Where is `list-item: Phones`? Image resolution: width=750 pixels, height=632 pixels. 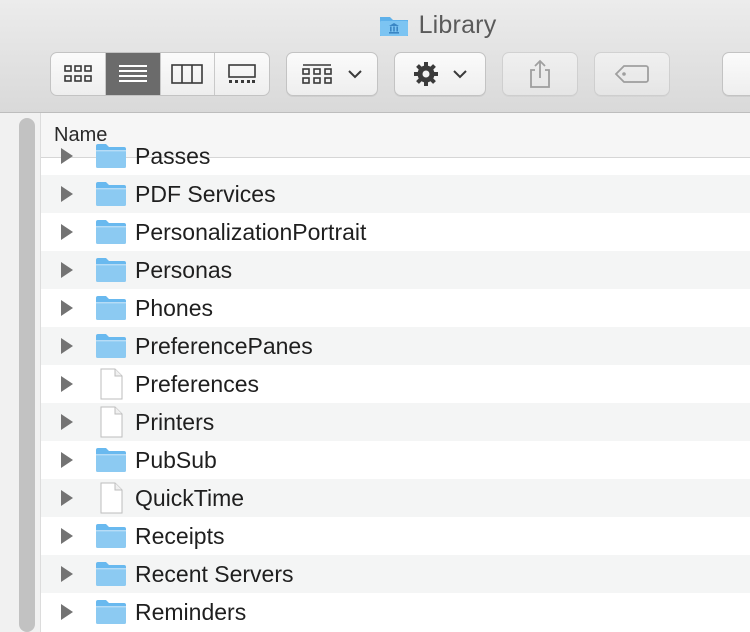
list-item: Phones is located at coordinates (395, 308).